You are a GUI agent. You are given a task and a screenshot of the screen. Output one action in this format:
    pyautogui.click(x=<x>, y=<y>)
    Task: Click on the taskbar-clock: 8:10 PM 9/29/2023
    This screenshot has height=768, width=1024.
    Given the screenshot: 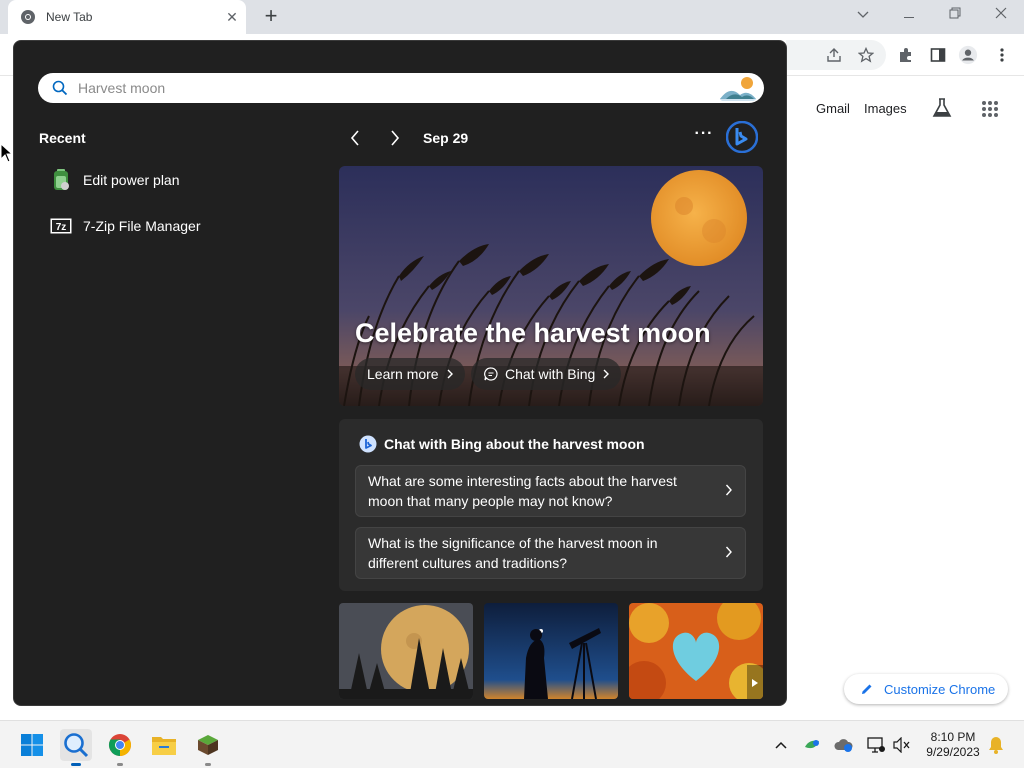 What is the action you would take?
    pyautogui.click(x=953, y=745)
    